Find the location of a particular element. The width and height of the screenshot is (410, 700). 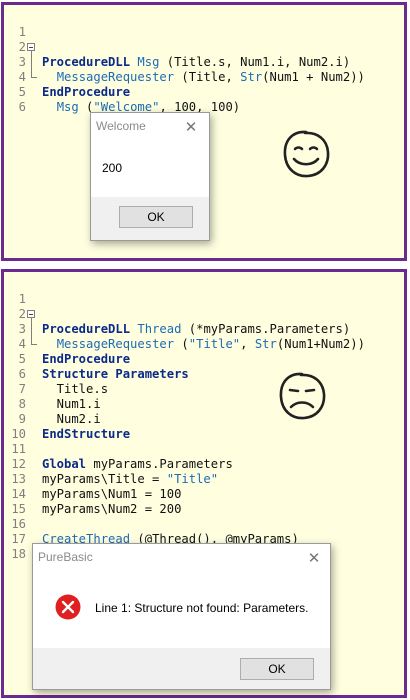

code-line: 10 is located at coordinates (26, 426).